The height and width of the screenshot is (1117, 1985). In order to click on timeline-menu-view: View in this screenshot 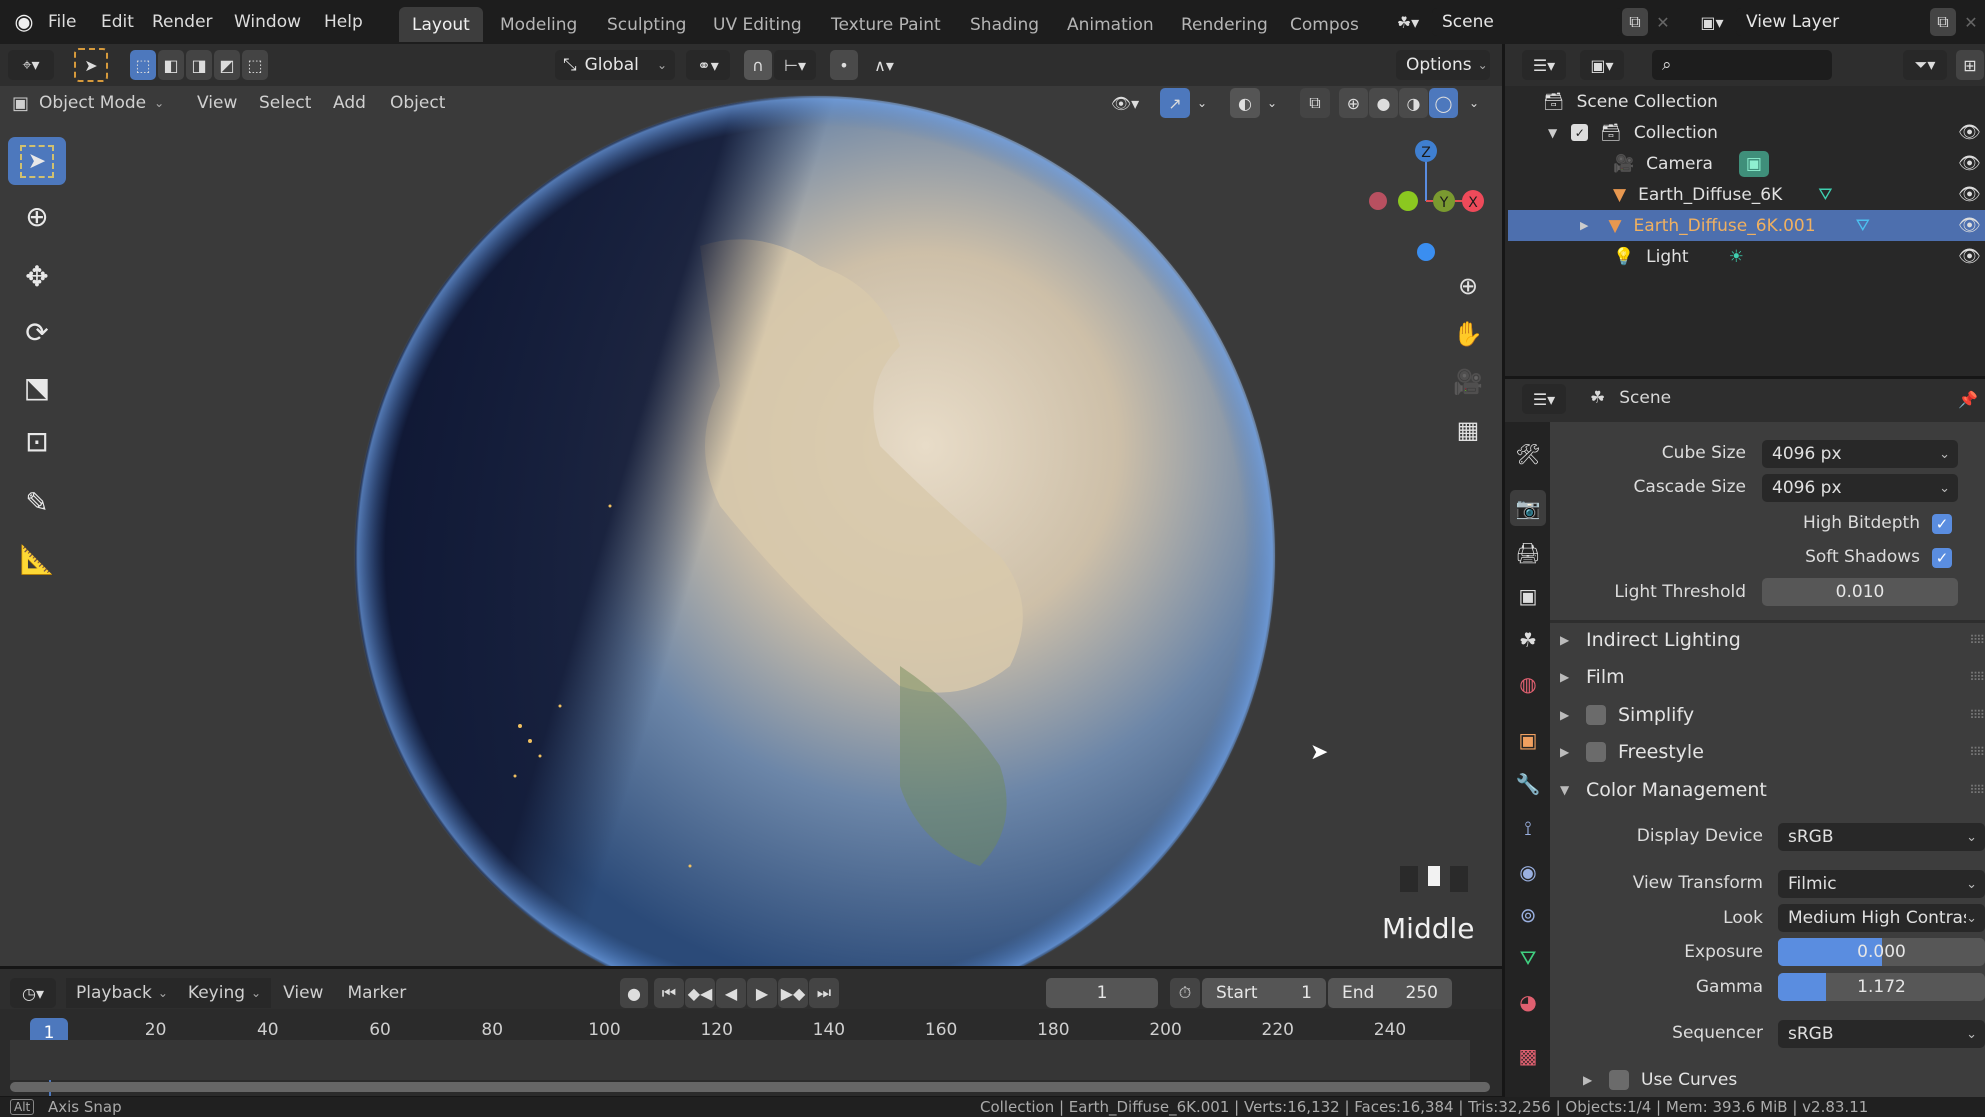, I will do `click(303, 993)`.